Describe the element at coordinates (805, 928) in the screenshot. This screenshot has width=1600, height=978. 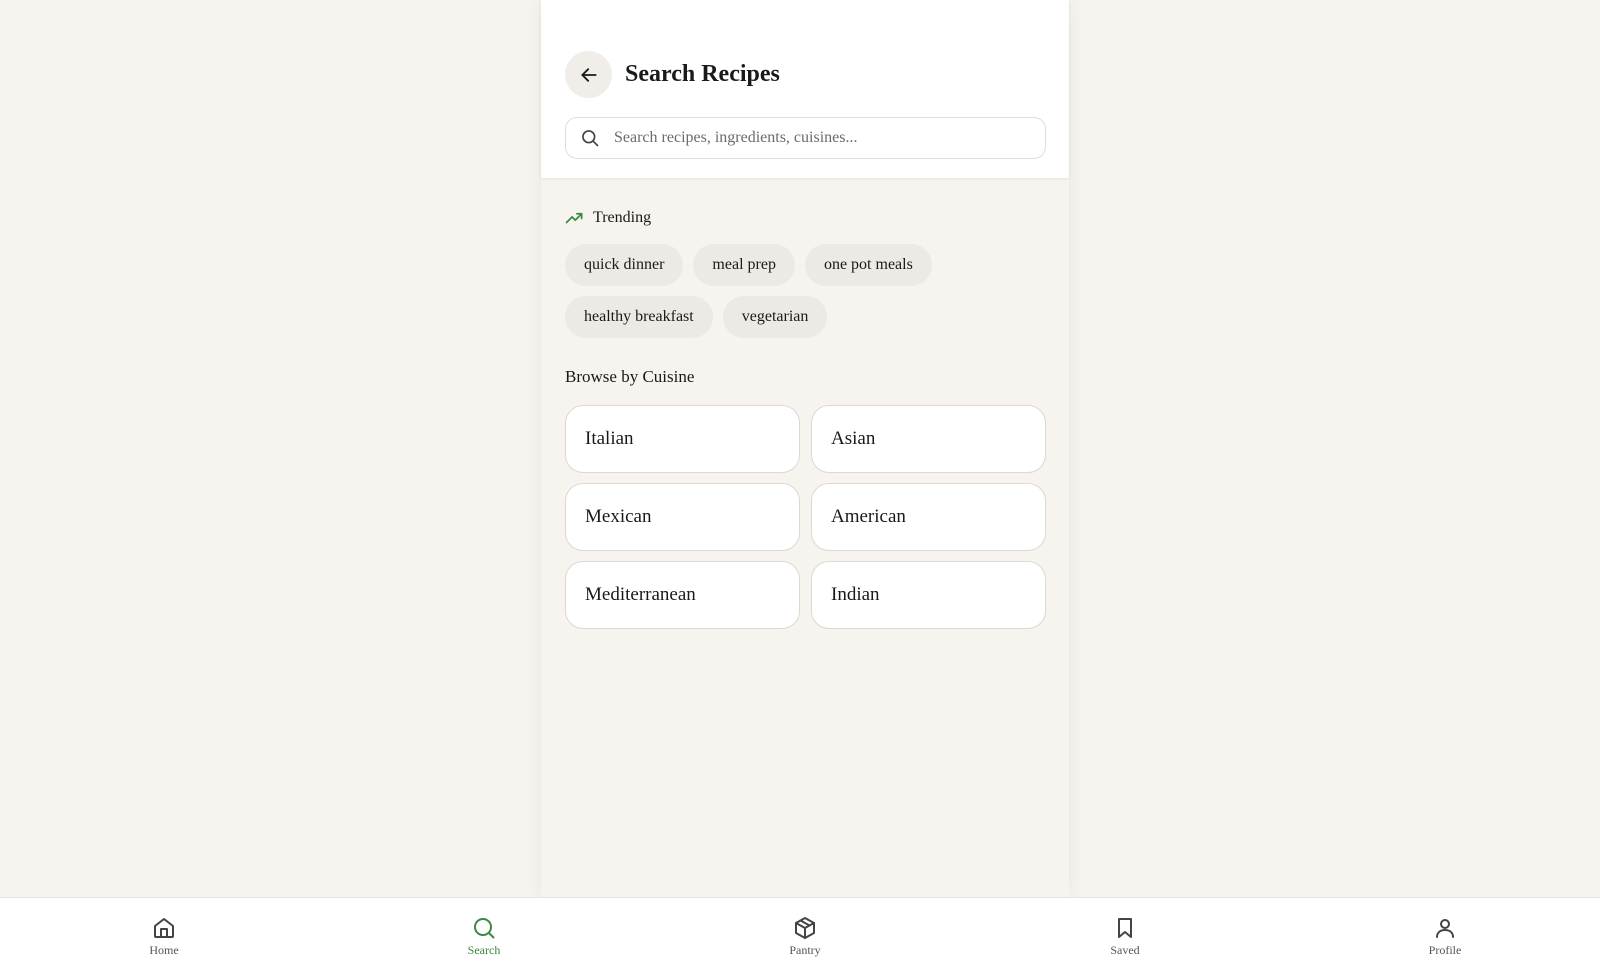
I see `box-icon` at that location.